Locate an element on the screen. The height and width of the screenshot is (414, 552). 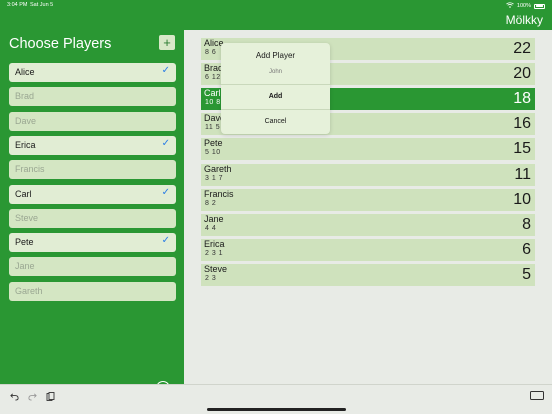
score-throws: 10 8 is located at coordinates (213, 103).